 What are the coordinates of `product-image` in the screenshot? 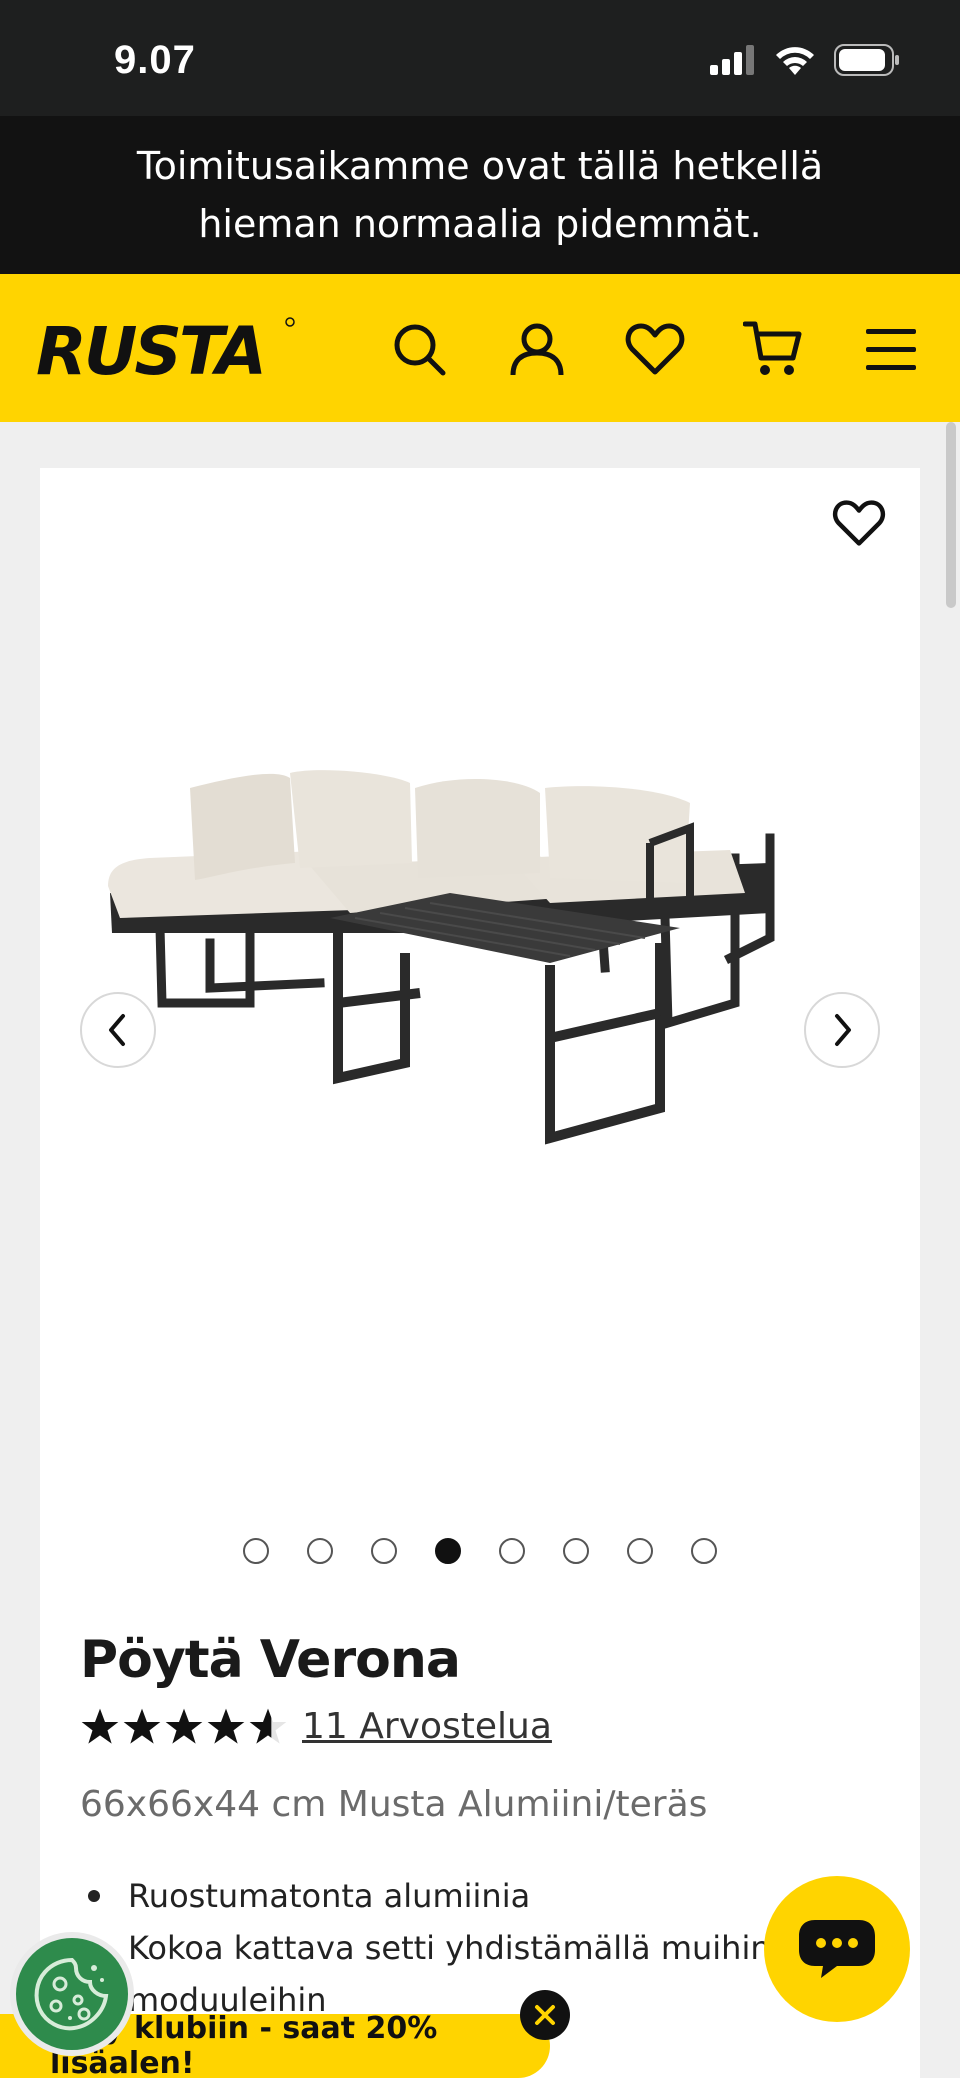 It's located at (441, 957).